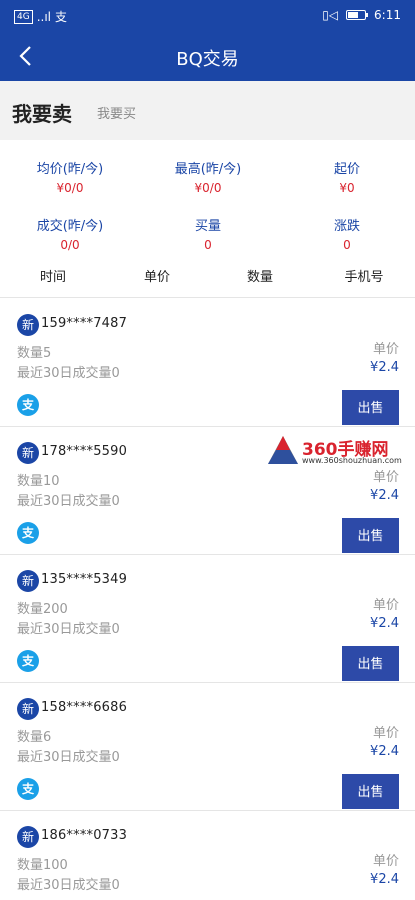 Image resolution: width=415 pixels, height=900 pixels. What do you see at coordinates (52, 277) in the screenshot?
I see `header-time: 时间` at bounding box center [52, 277].